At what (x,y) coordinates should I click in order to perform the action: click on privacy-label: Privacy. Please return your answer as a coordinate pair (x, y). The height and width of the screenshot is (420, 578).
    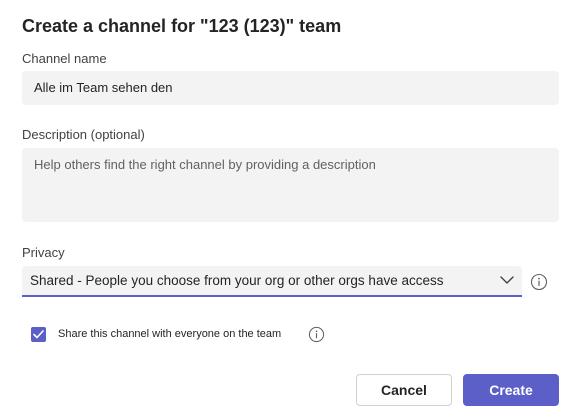
    Looking at the image, I should click on (43, 252).